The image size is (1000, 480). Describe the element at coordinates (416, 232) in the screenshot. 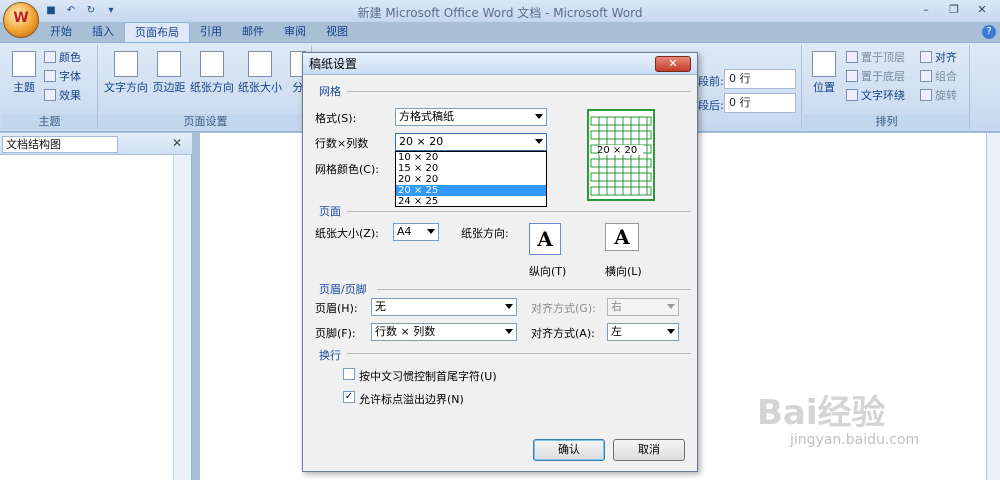

I see `paper-size-select: A4` at that location.